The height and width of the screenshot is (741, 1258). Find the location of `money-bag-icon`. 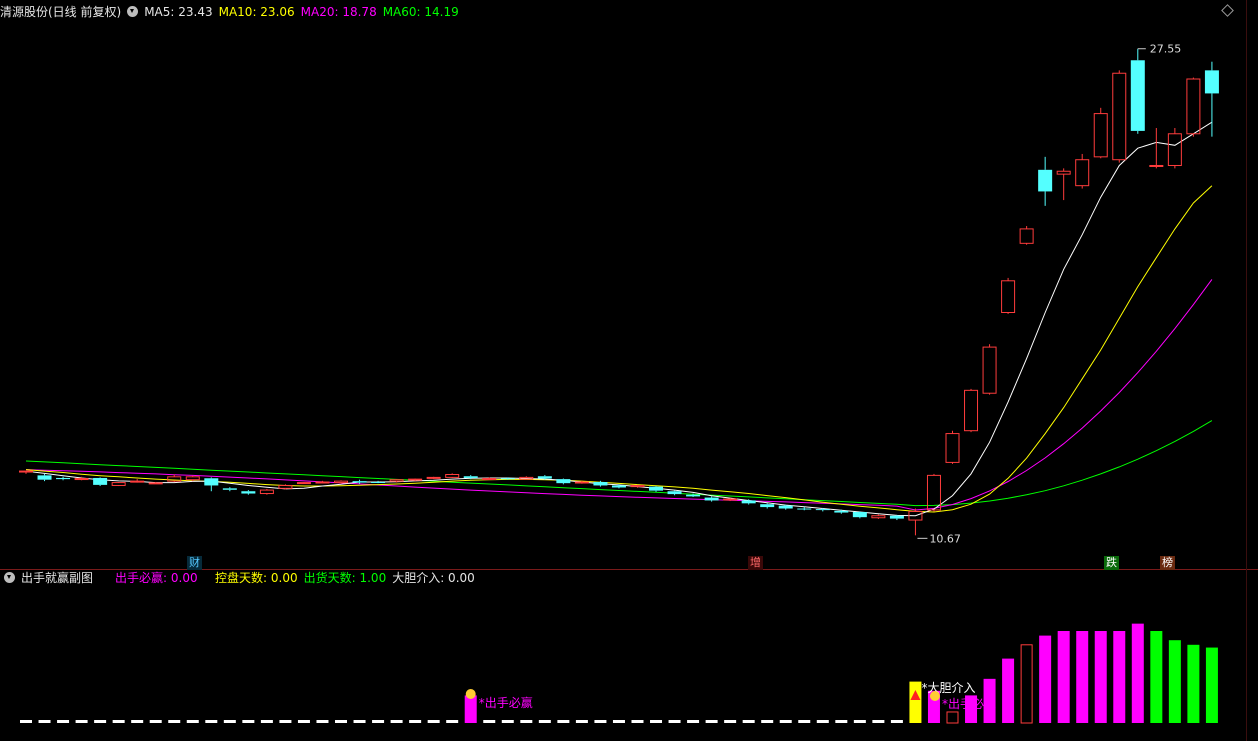

money-bag-icon is located at coordinates (934, 696).